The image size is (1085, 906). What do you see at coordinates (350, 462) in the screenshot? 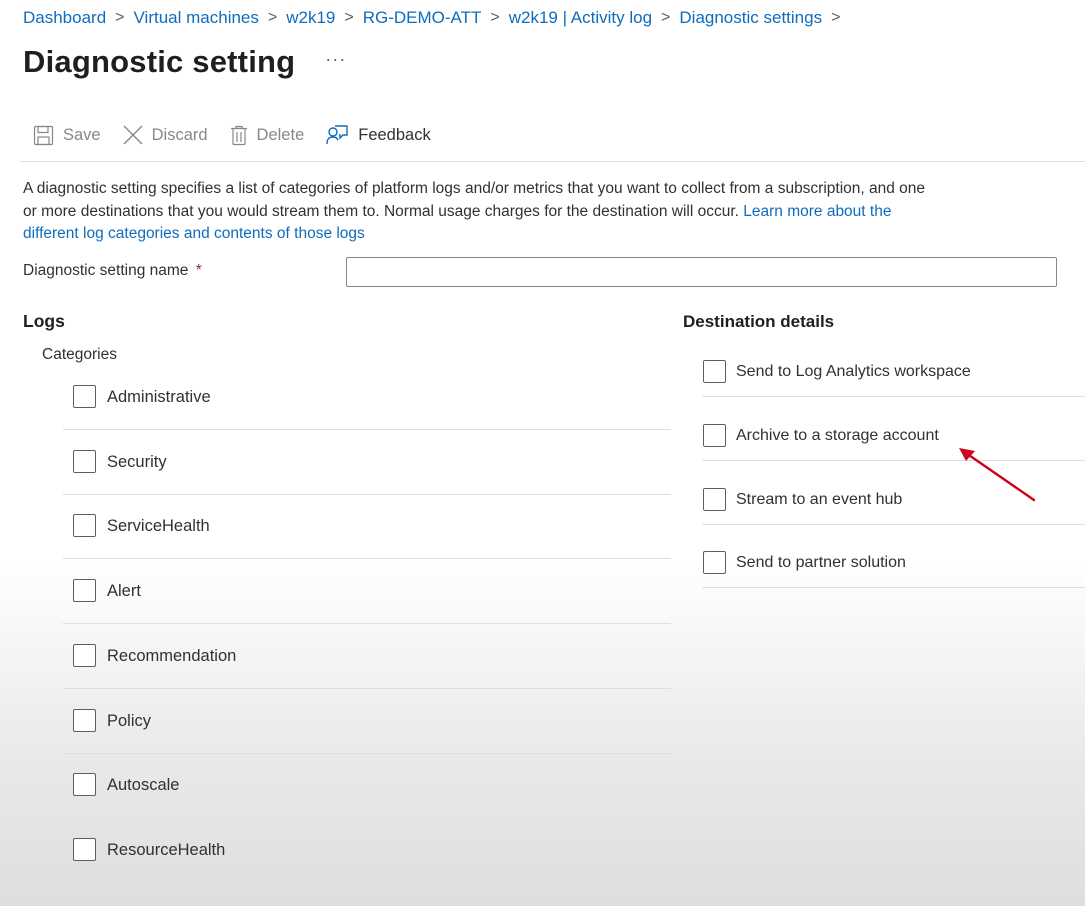
I see `category-row: Security` at bounding box center [350, 462].